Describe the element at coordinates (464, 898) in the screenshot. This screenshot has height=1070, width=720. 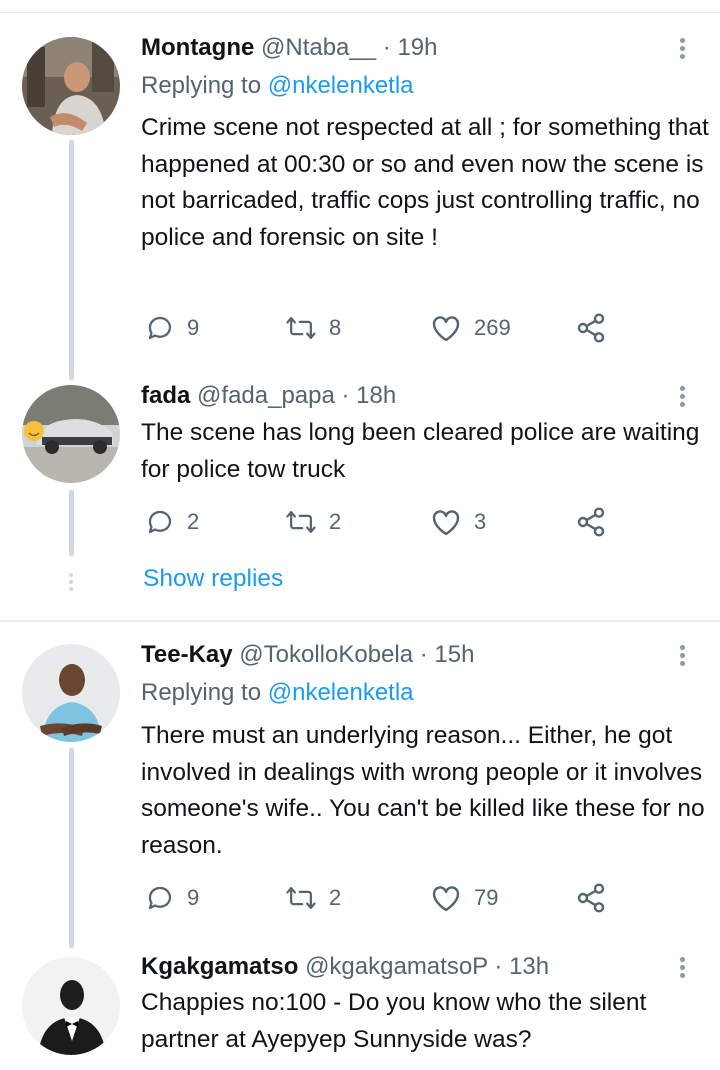
I see `like-button: 79` at that location.